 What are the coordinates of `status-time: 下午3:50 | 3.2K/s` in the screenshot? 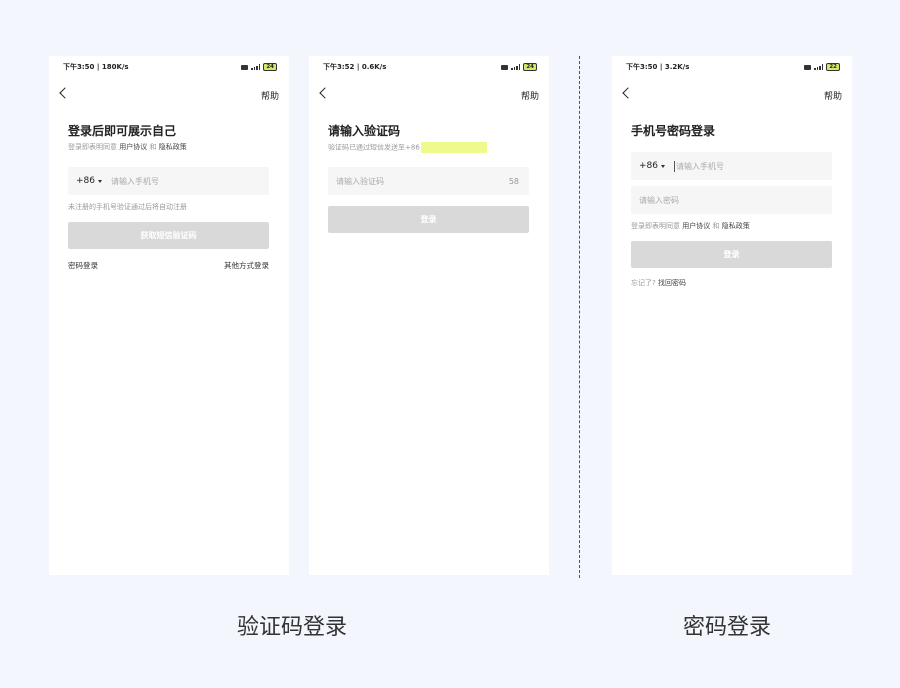 It's located at (658, 67).